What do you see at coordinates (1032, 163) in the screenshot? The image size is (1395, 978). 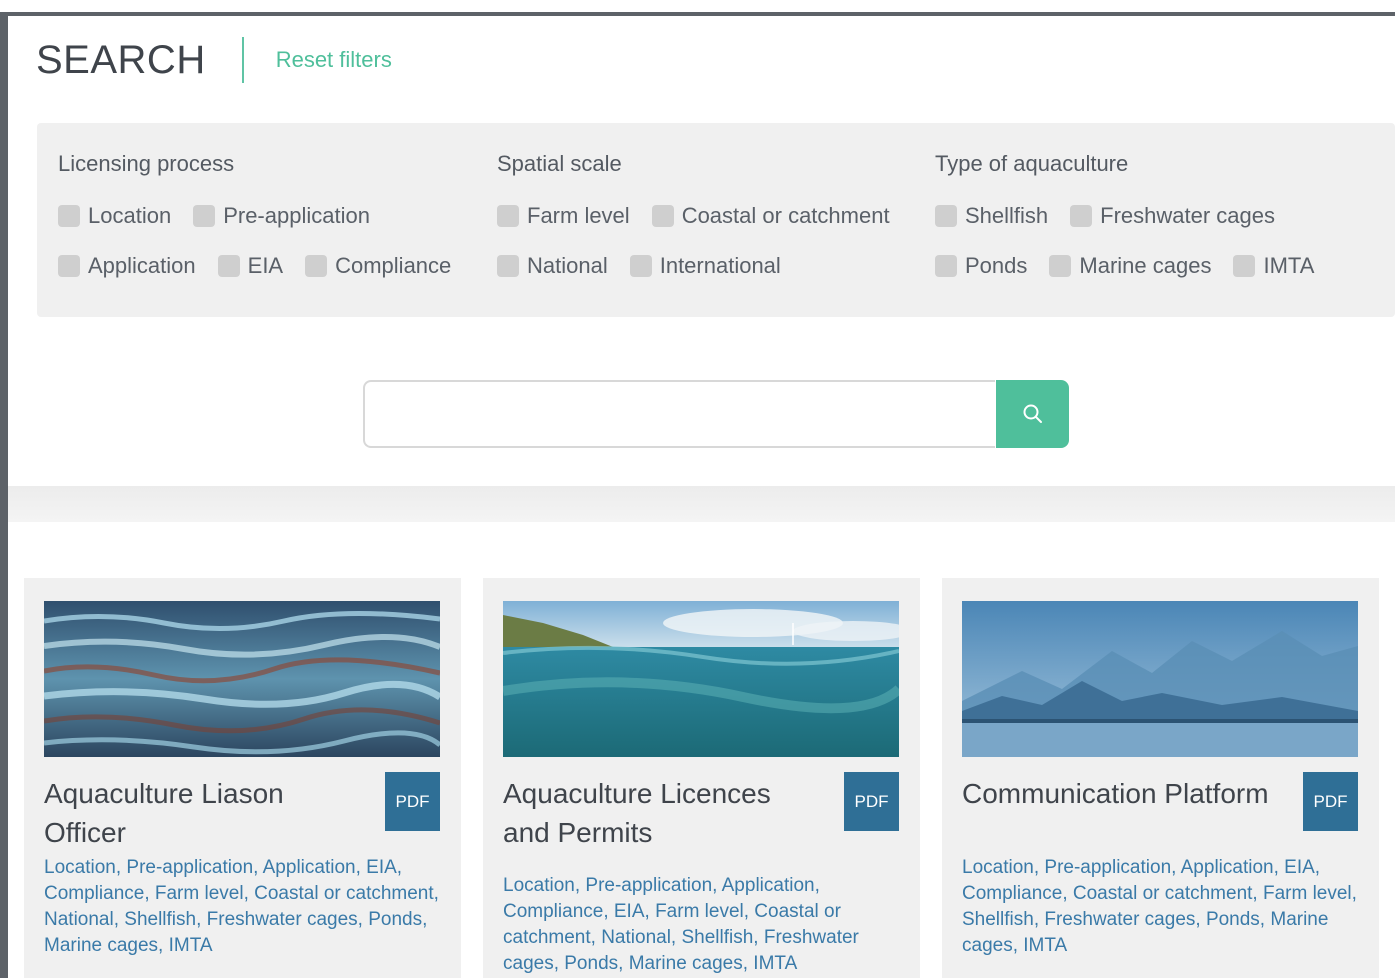 I see `filter-group-title: Type of aquaculture` at bounding box center [1032, 163].